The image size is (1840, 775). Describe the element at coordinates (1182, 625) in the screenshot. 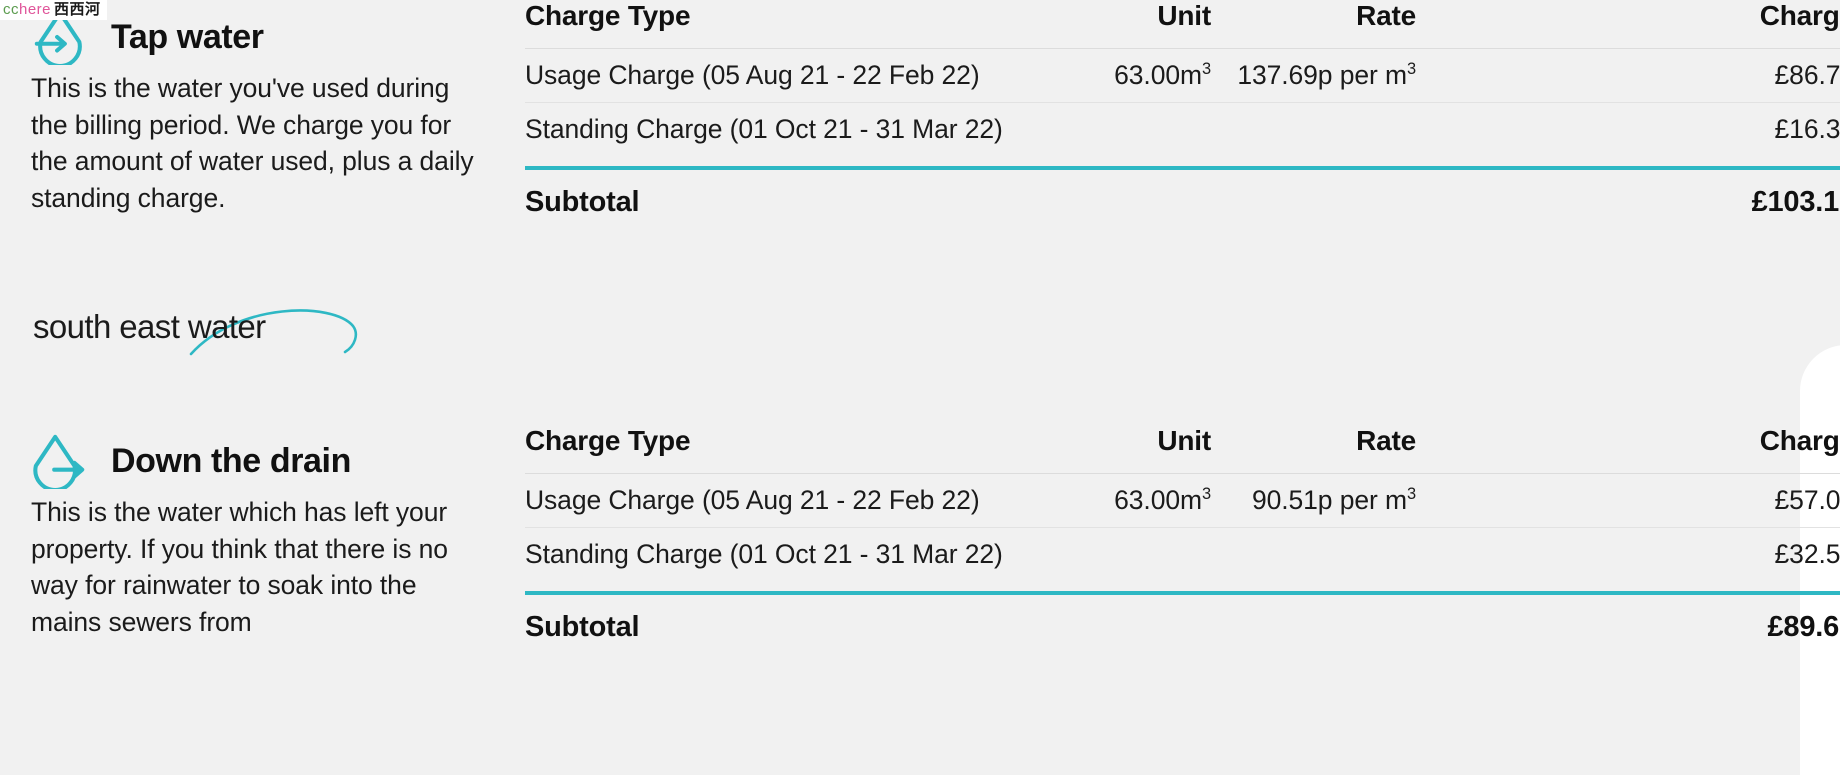

I see `subtotal-row: Subtotal £89.61` at that location.